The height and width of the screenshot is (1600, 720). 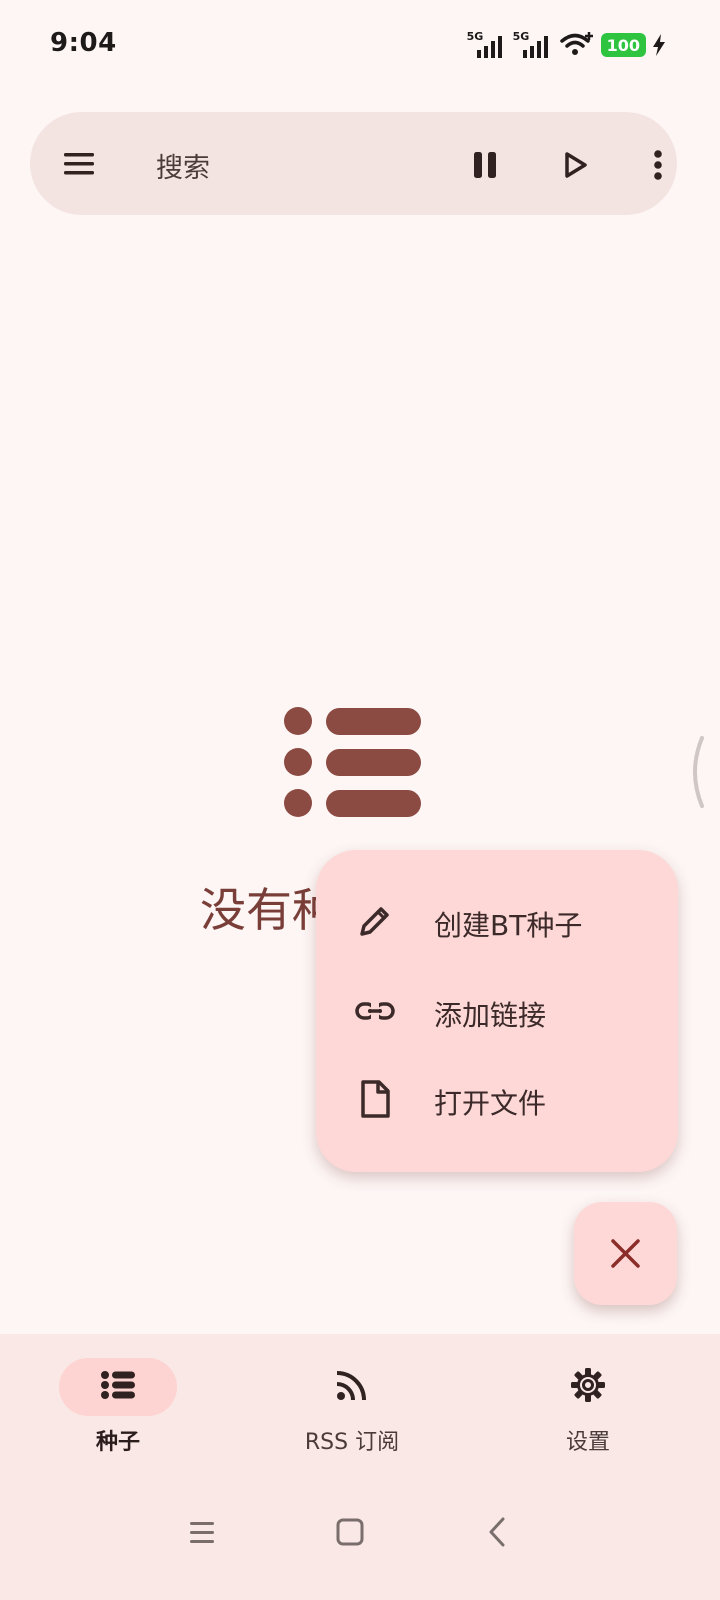 I want to click on search-bar: 搜索, so click(x=353, y=163).